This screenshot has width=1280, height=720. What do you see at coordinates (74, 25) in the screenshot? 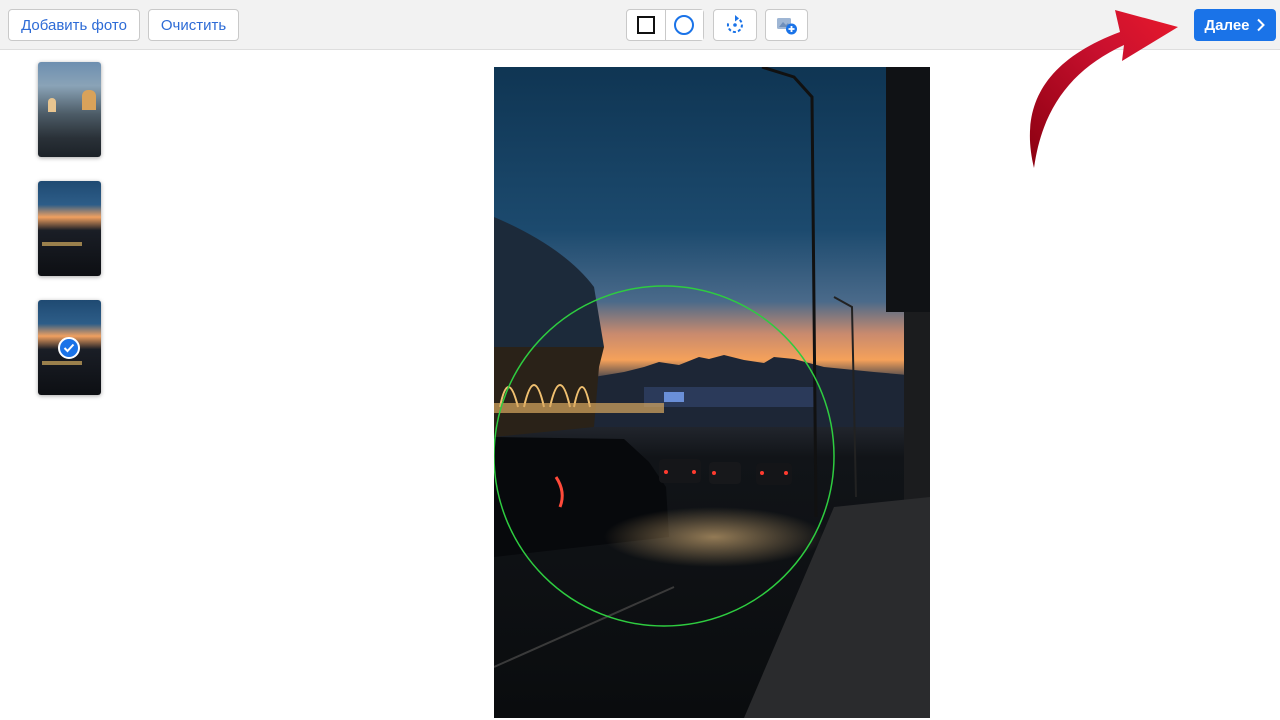
I see `add-photo-button: Добавить фото` at bounding box center [74, 25].